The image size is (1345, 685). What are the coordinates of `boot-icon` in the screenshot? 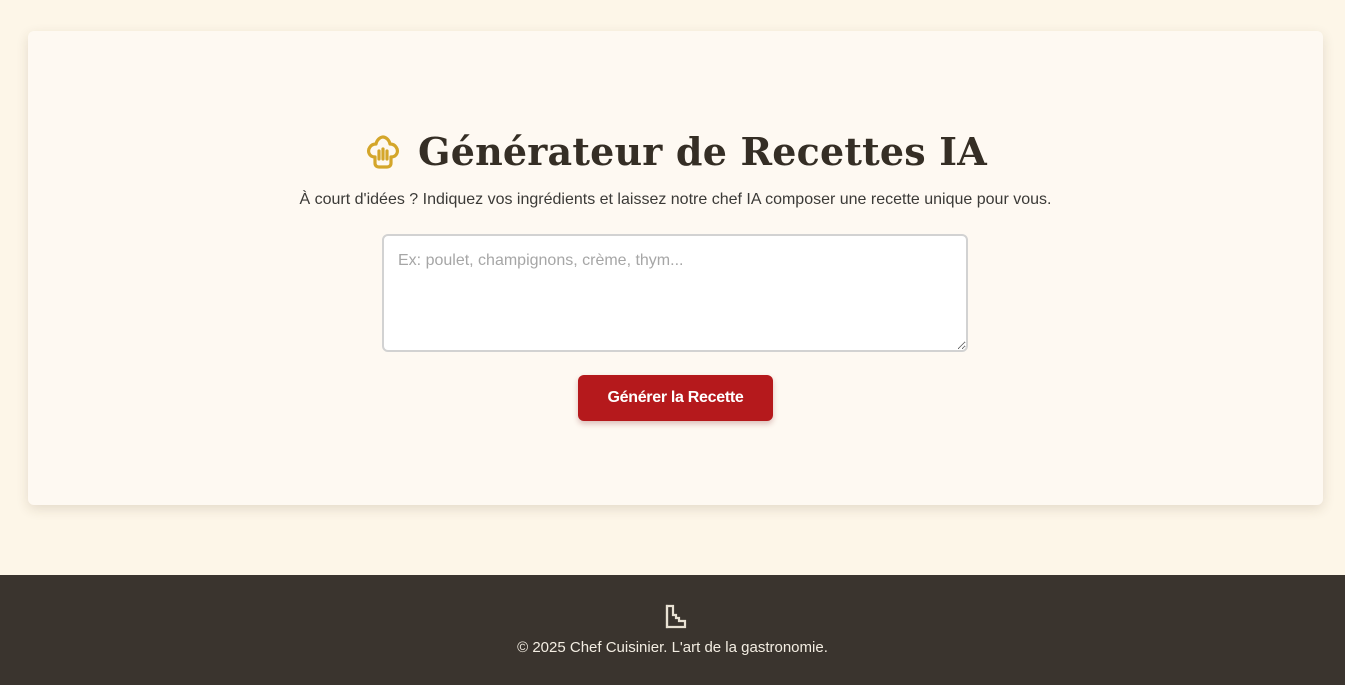 It's located at (676, 617).